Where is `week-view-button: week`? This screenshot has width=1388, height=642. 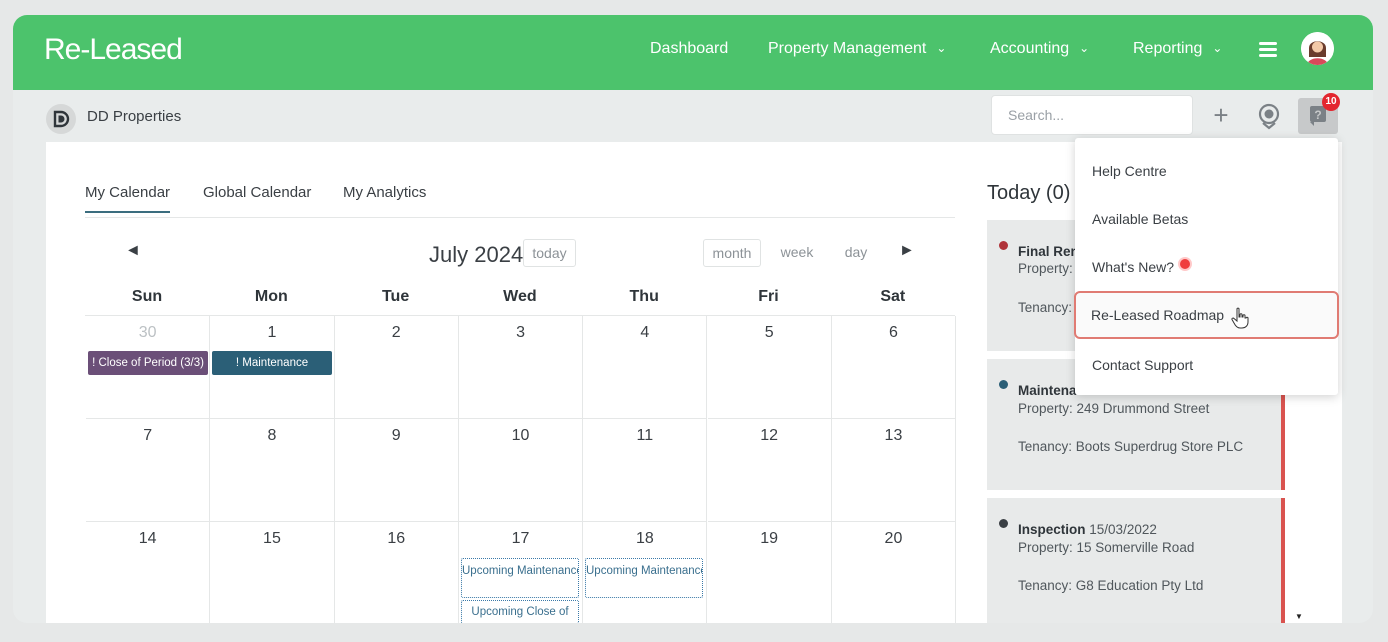 week-view-button: week is located at coordinates (797, 253).